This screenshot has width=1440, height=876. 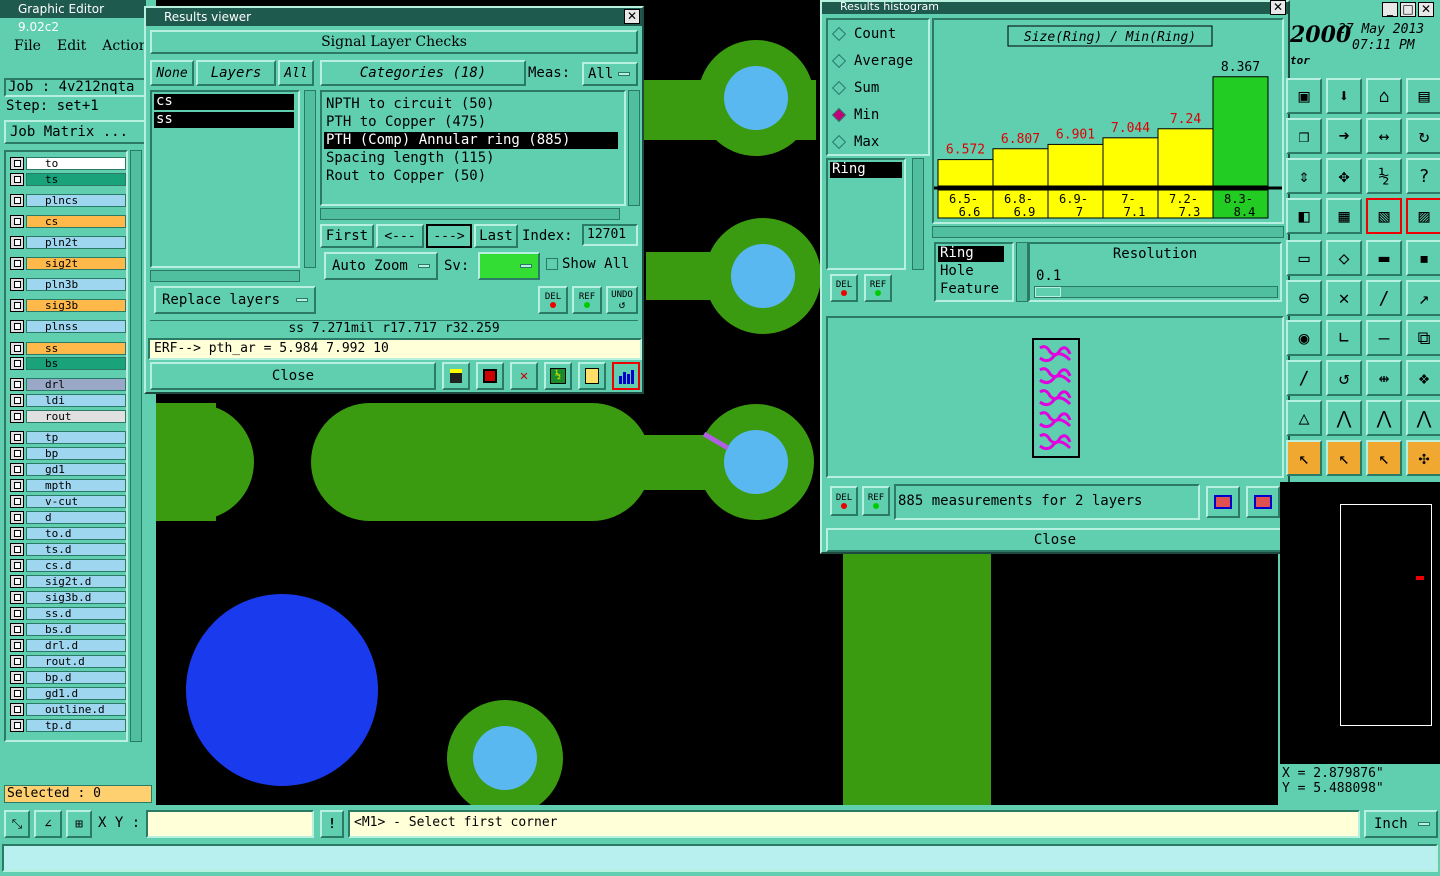 I want to click on view-icon: ▤, so click(x=1423, y=96).